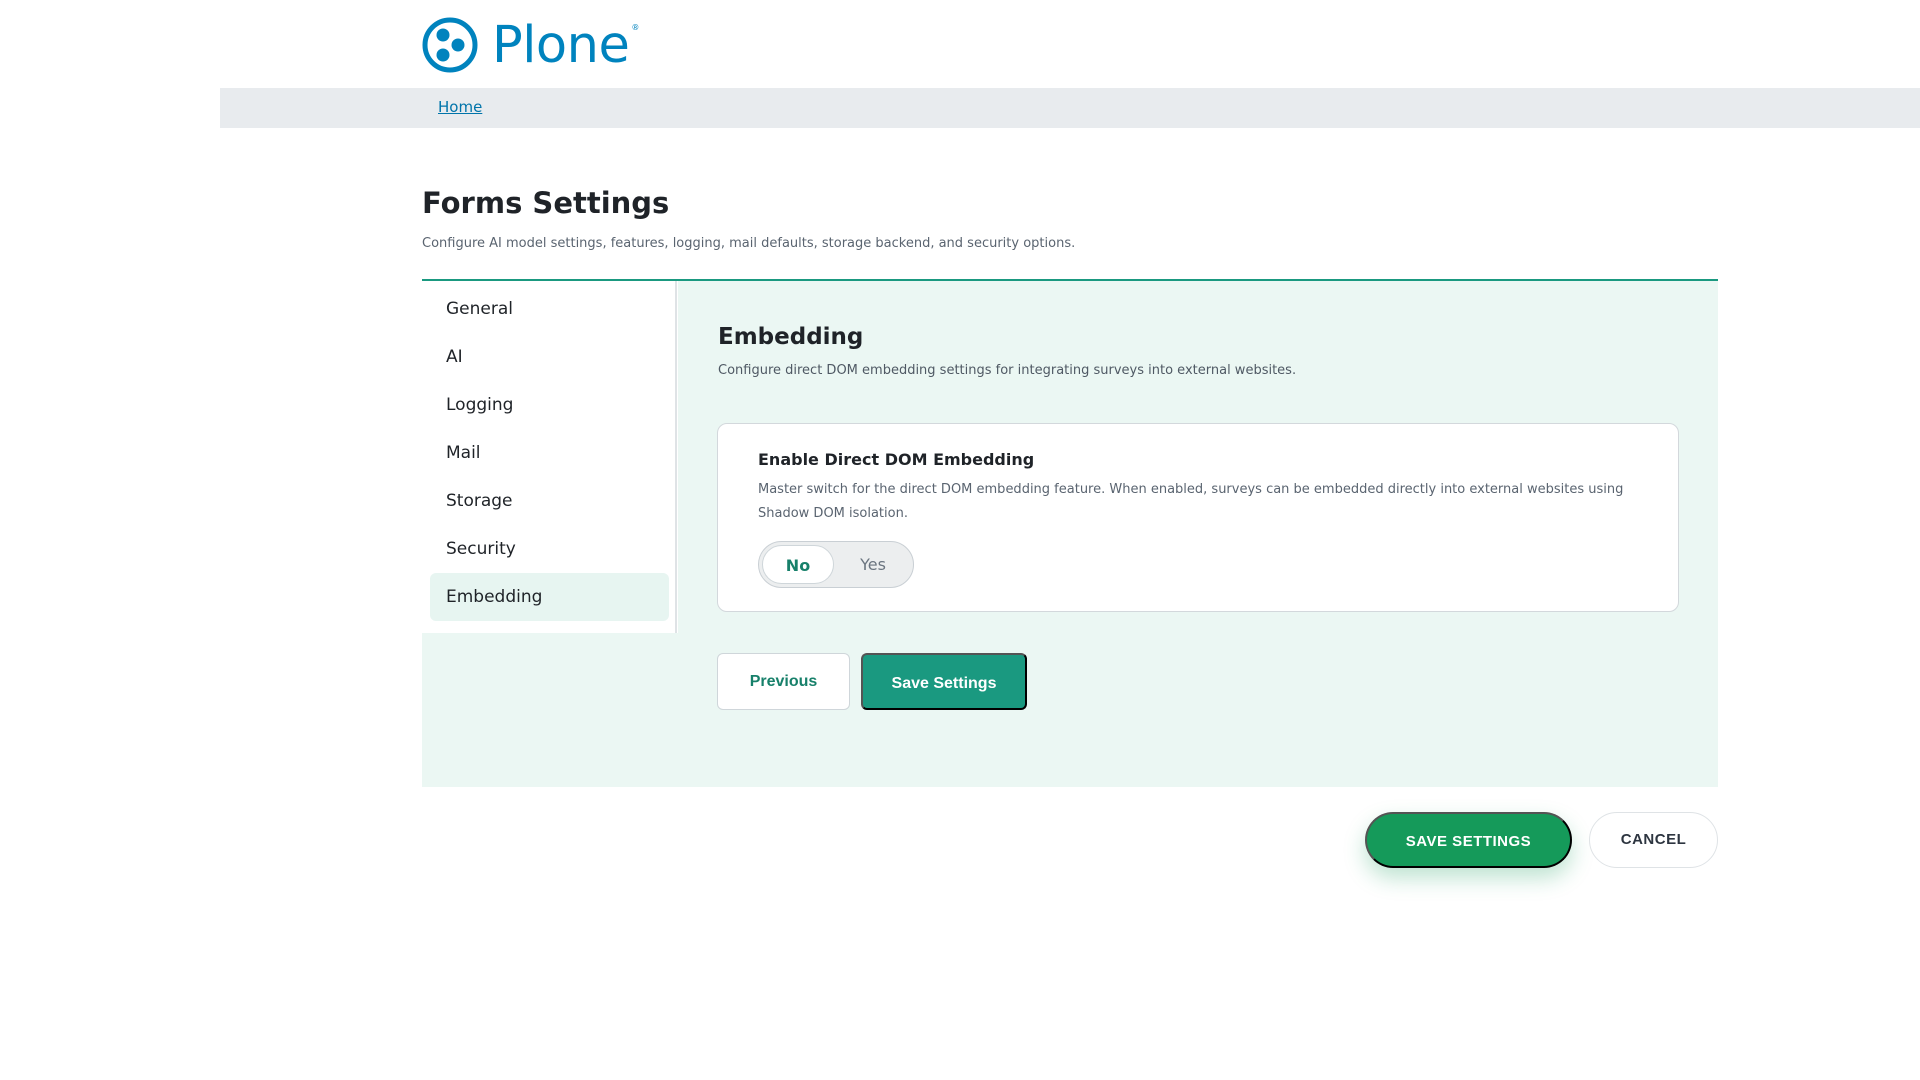  Describe the element at coordinates (1468, 840) in the screenshot. I see `save-settings-main-button: SAVE SETTINGS` at that location.